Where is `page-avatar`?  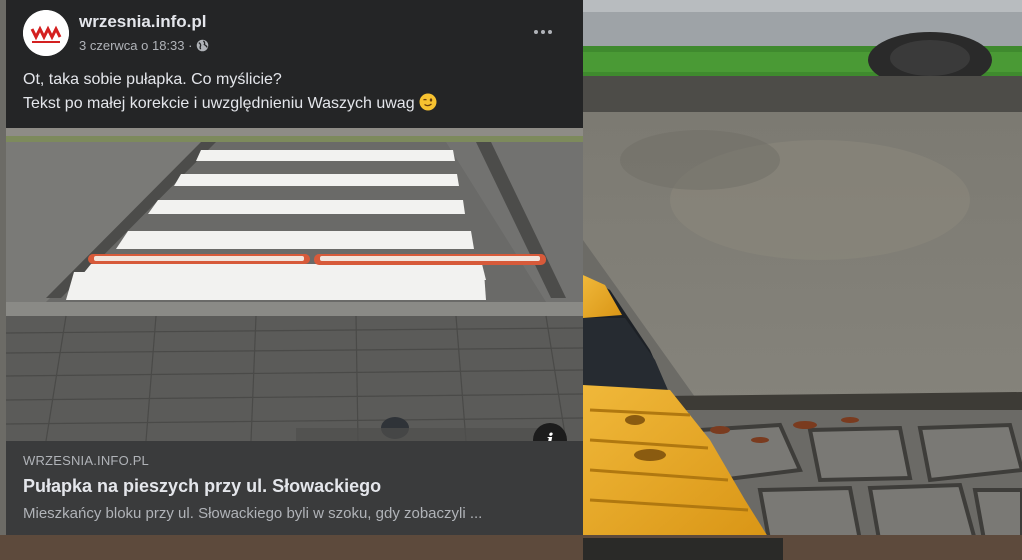
page-avatar is located at coordinates (46, 33).